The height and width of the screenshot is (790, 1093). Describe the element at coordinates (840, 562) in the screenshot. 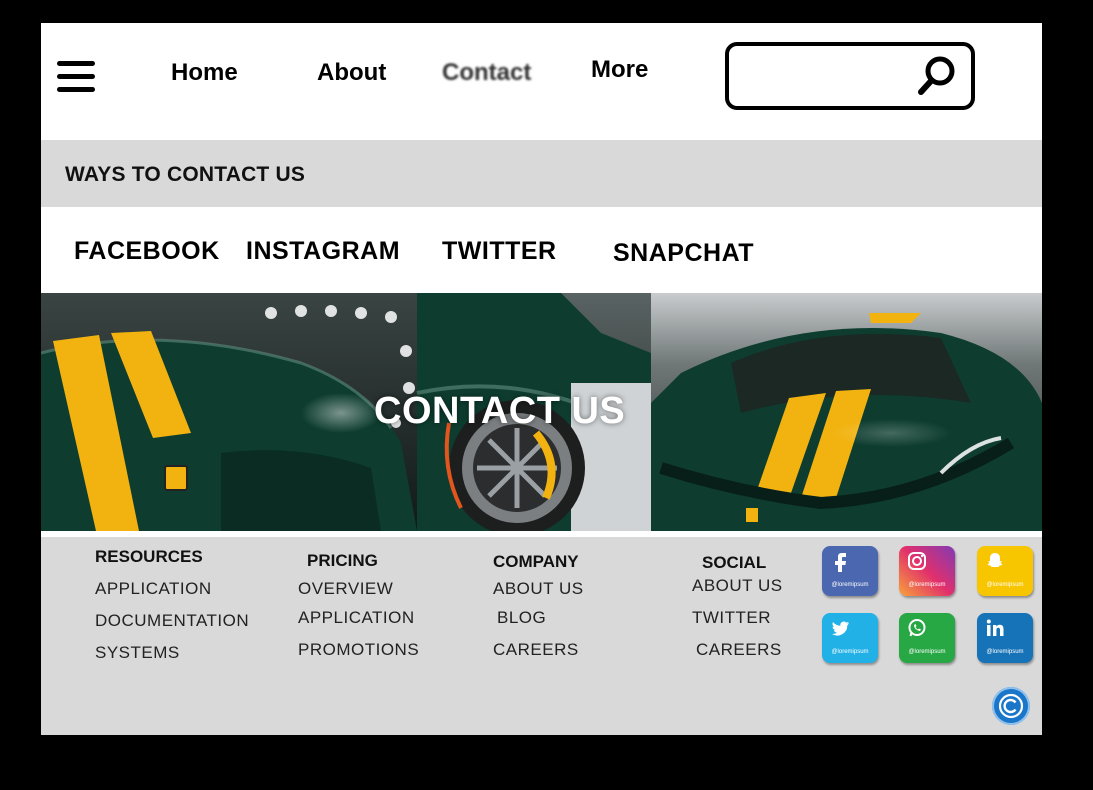

I see `facebook-icon` at that location.